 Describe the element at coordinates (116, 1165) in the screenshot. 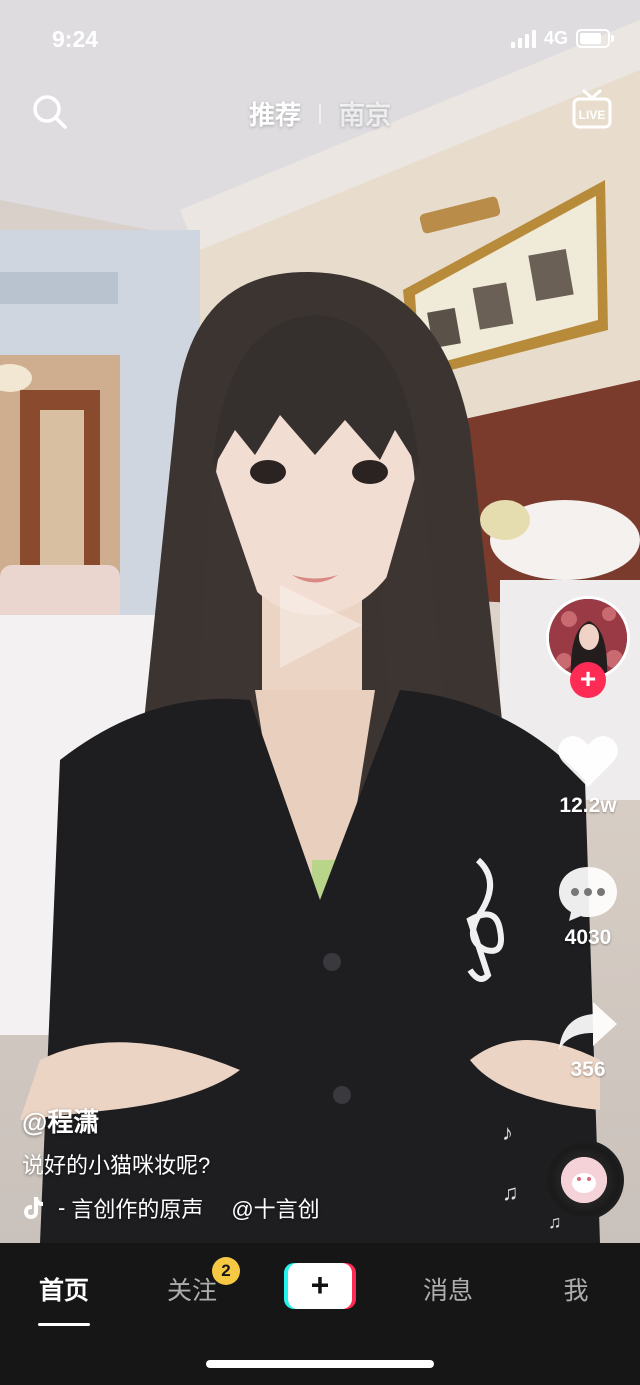

I see `video-description: 说好的小猫咪妆呢?` at that location.